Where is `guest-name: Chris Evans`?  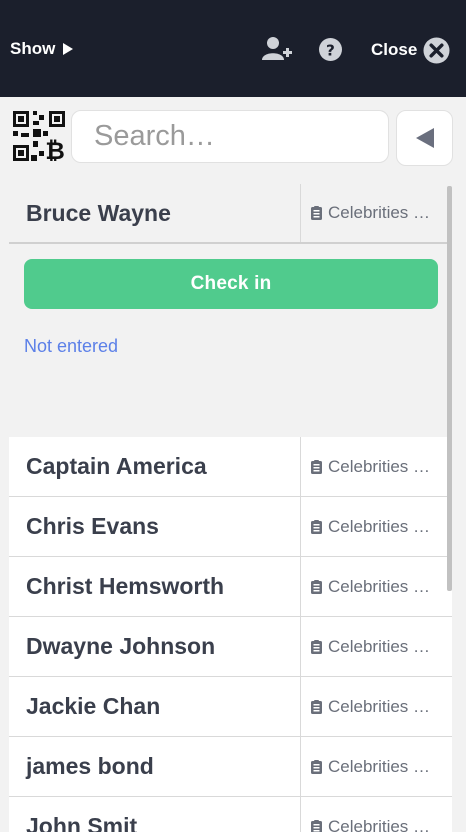
guest-name: Chris Evans is located at coordinates (155, 526).